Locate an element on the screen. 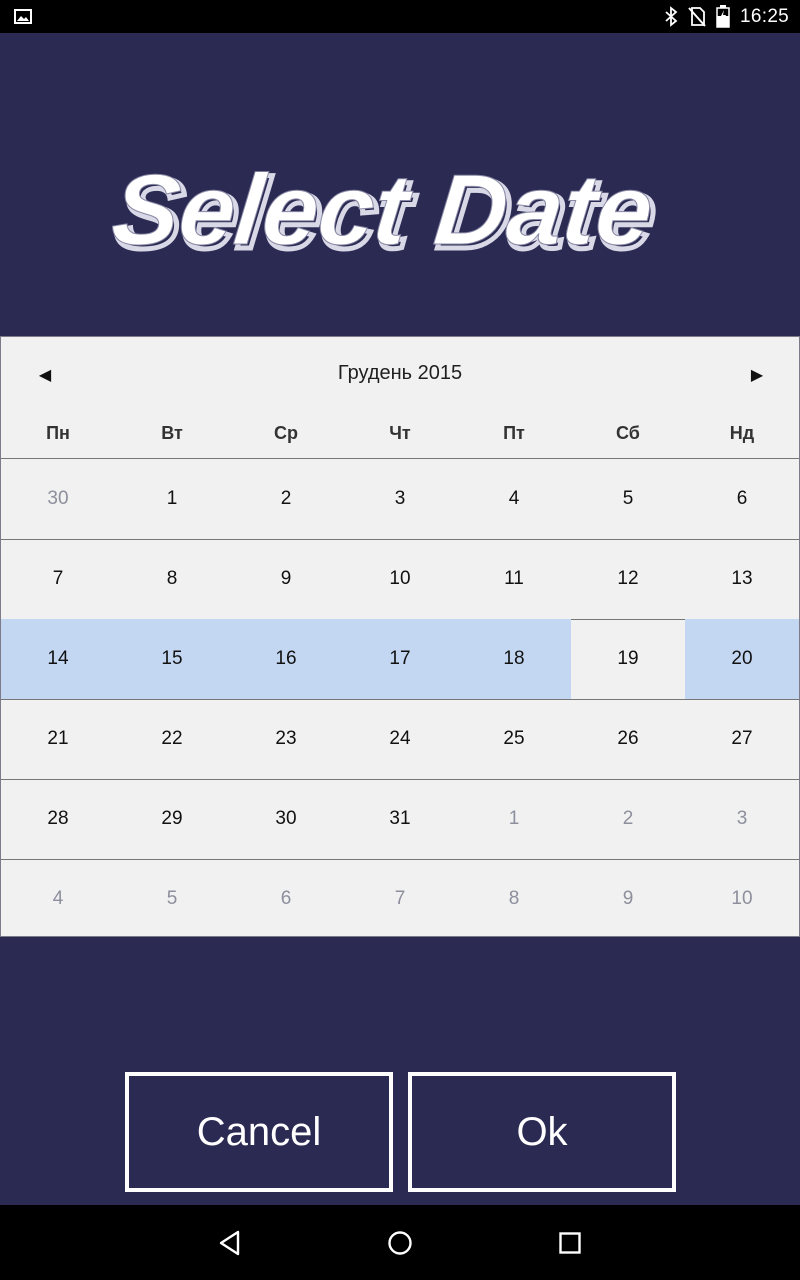 The image size is (800, 1280). calendar-day: 5 is located at coordinates (628, 499).